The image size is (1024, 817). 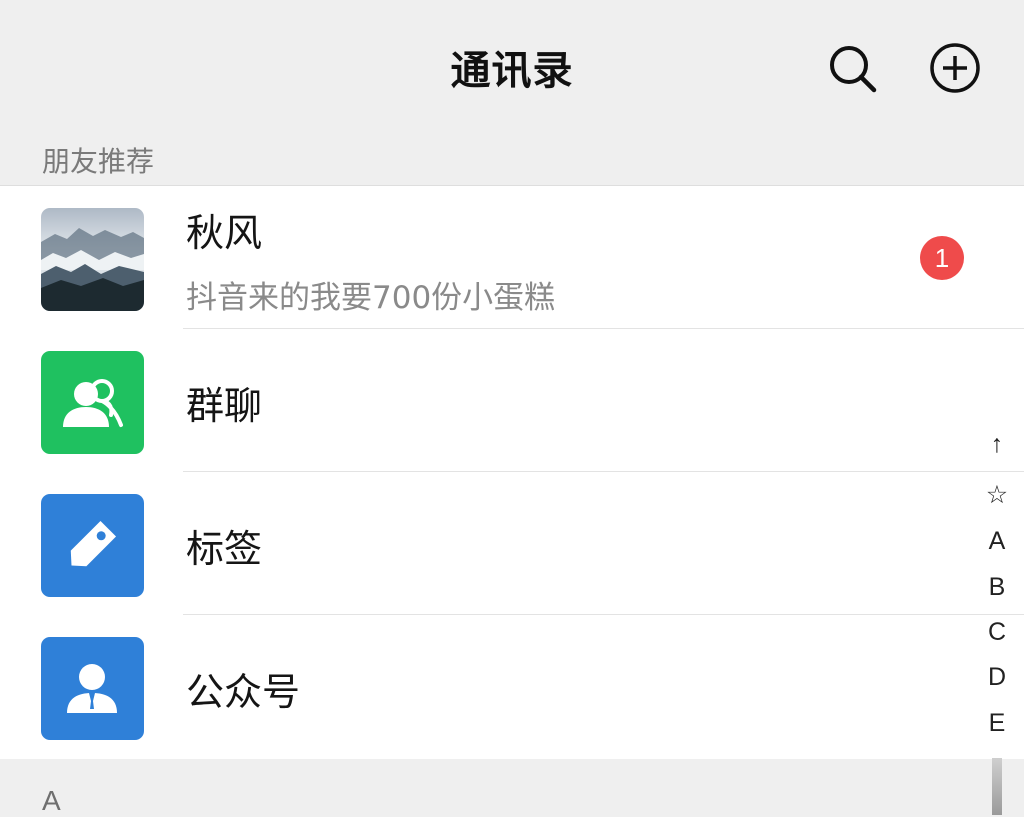 What do you see at coordinates (997, 723) in the screenshot?
I see `index-item: E` at bounding box center [997, 723].